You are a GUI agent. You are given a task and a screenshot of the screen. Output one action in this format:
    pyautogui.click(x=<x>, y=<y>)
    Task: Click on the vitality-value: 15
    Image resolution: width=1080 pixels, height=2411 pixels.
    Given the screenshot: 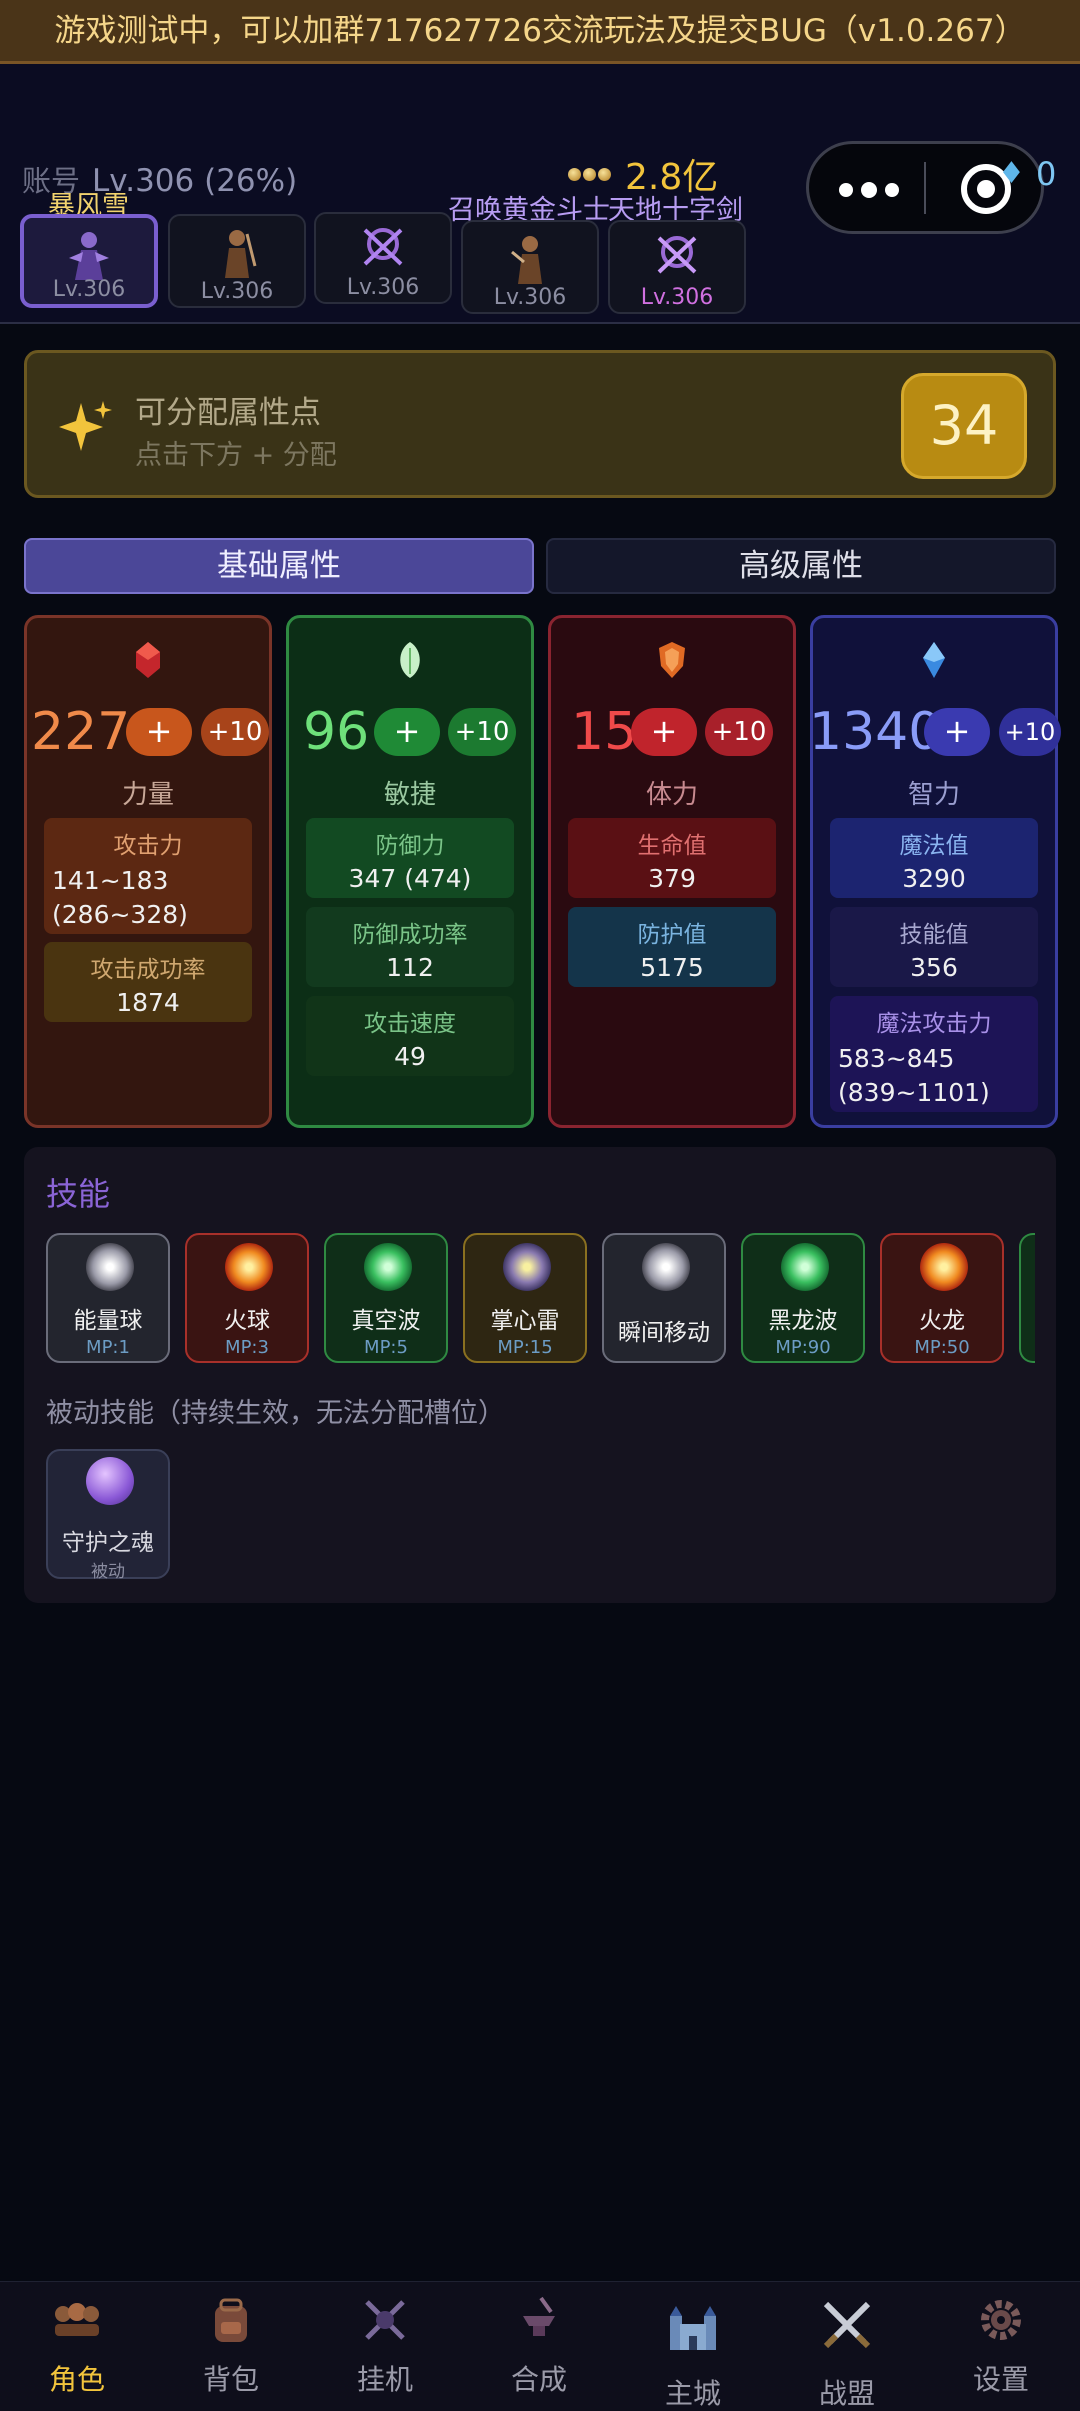 What is the action you would take?
    pyautogui.click(x=604, y=732)
    